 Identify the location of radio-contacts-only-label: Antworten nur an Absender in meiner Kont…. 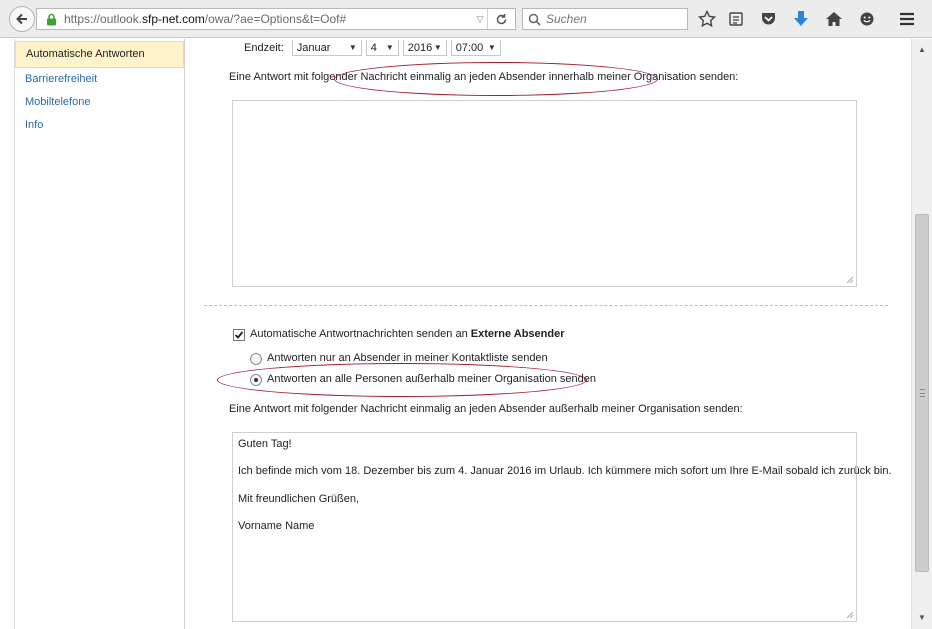
(407, 358).